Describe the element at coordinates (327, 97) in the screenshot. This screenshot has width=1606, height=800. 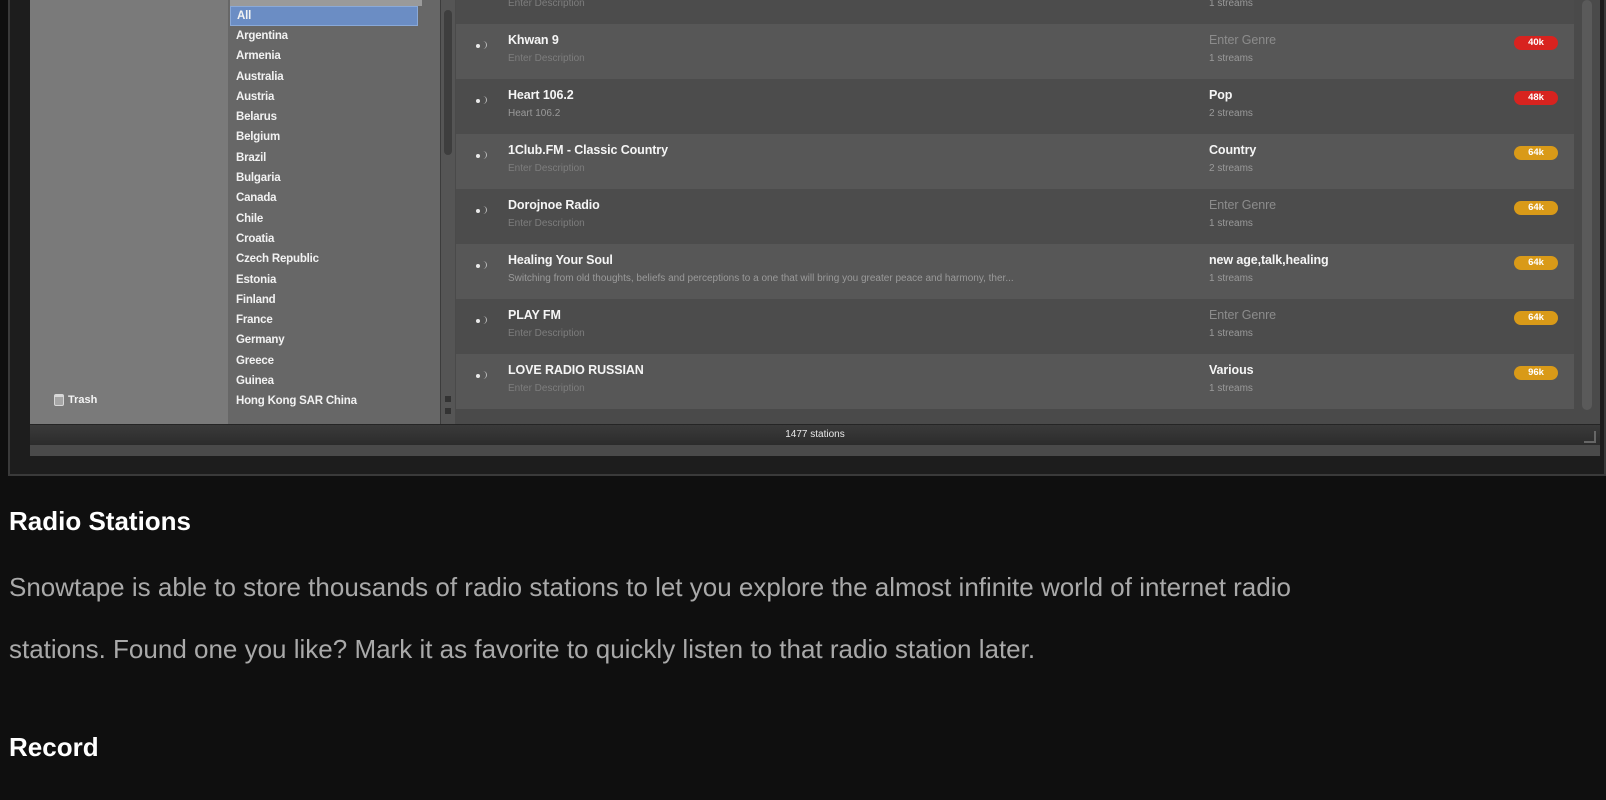
I see `country-item: Austria` at that location.